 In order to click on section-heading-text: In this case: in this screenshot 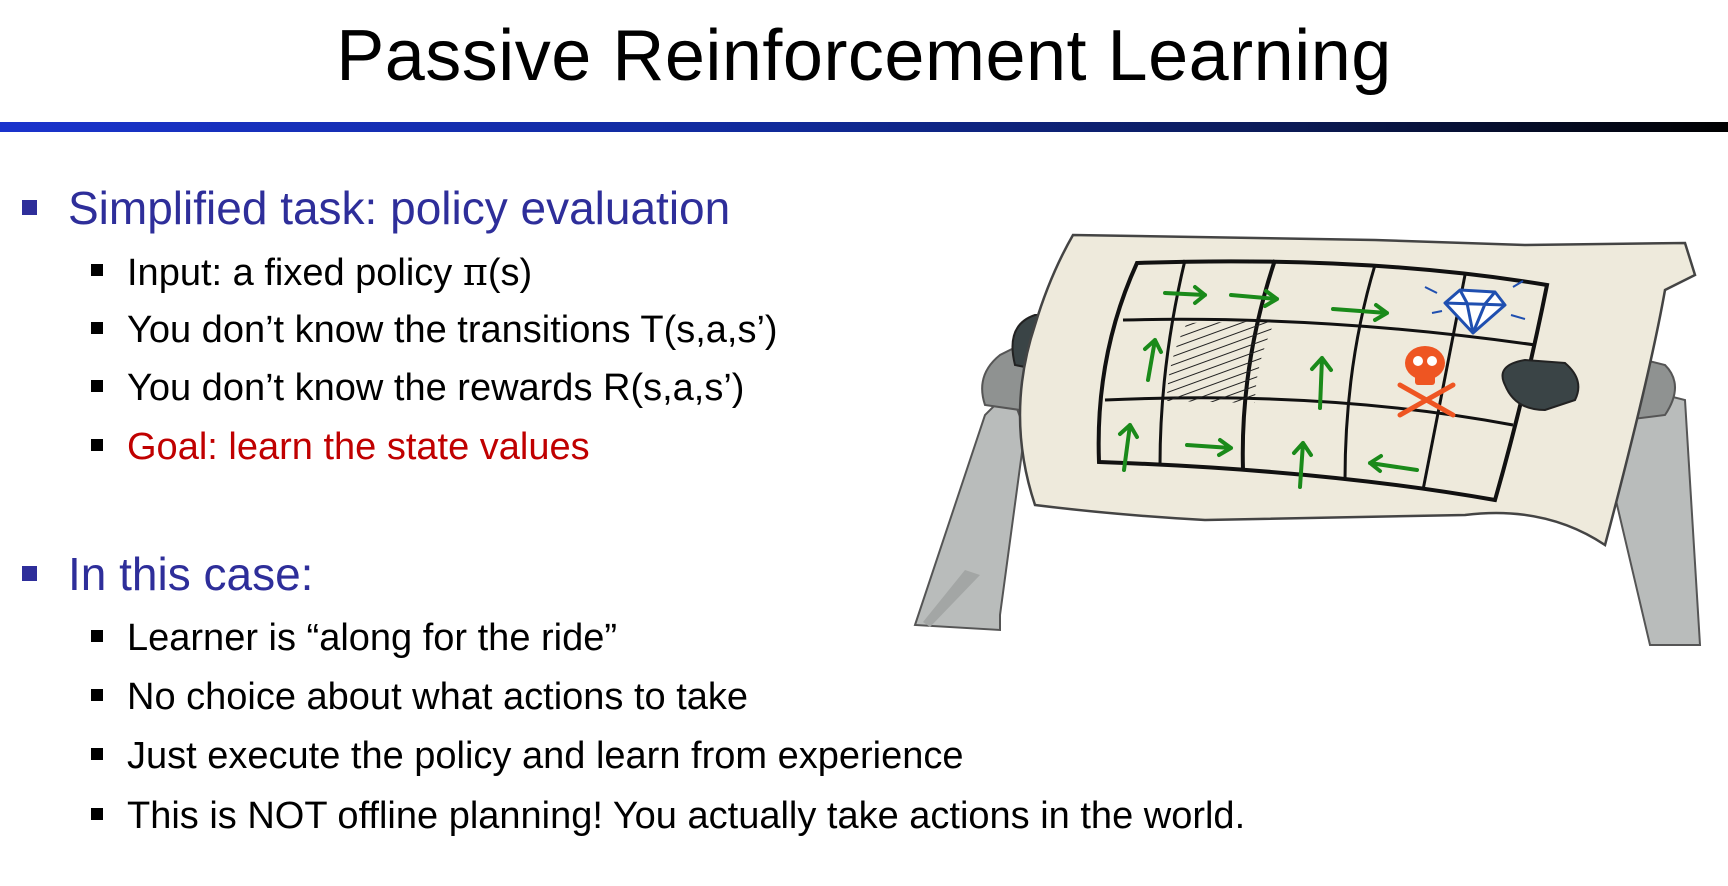, I will do `click(191, 574)`.